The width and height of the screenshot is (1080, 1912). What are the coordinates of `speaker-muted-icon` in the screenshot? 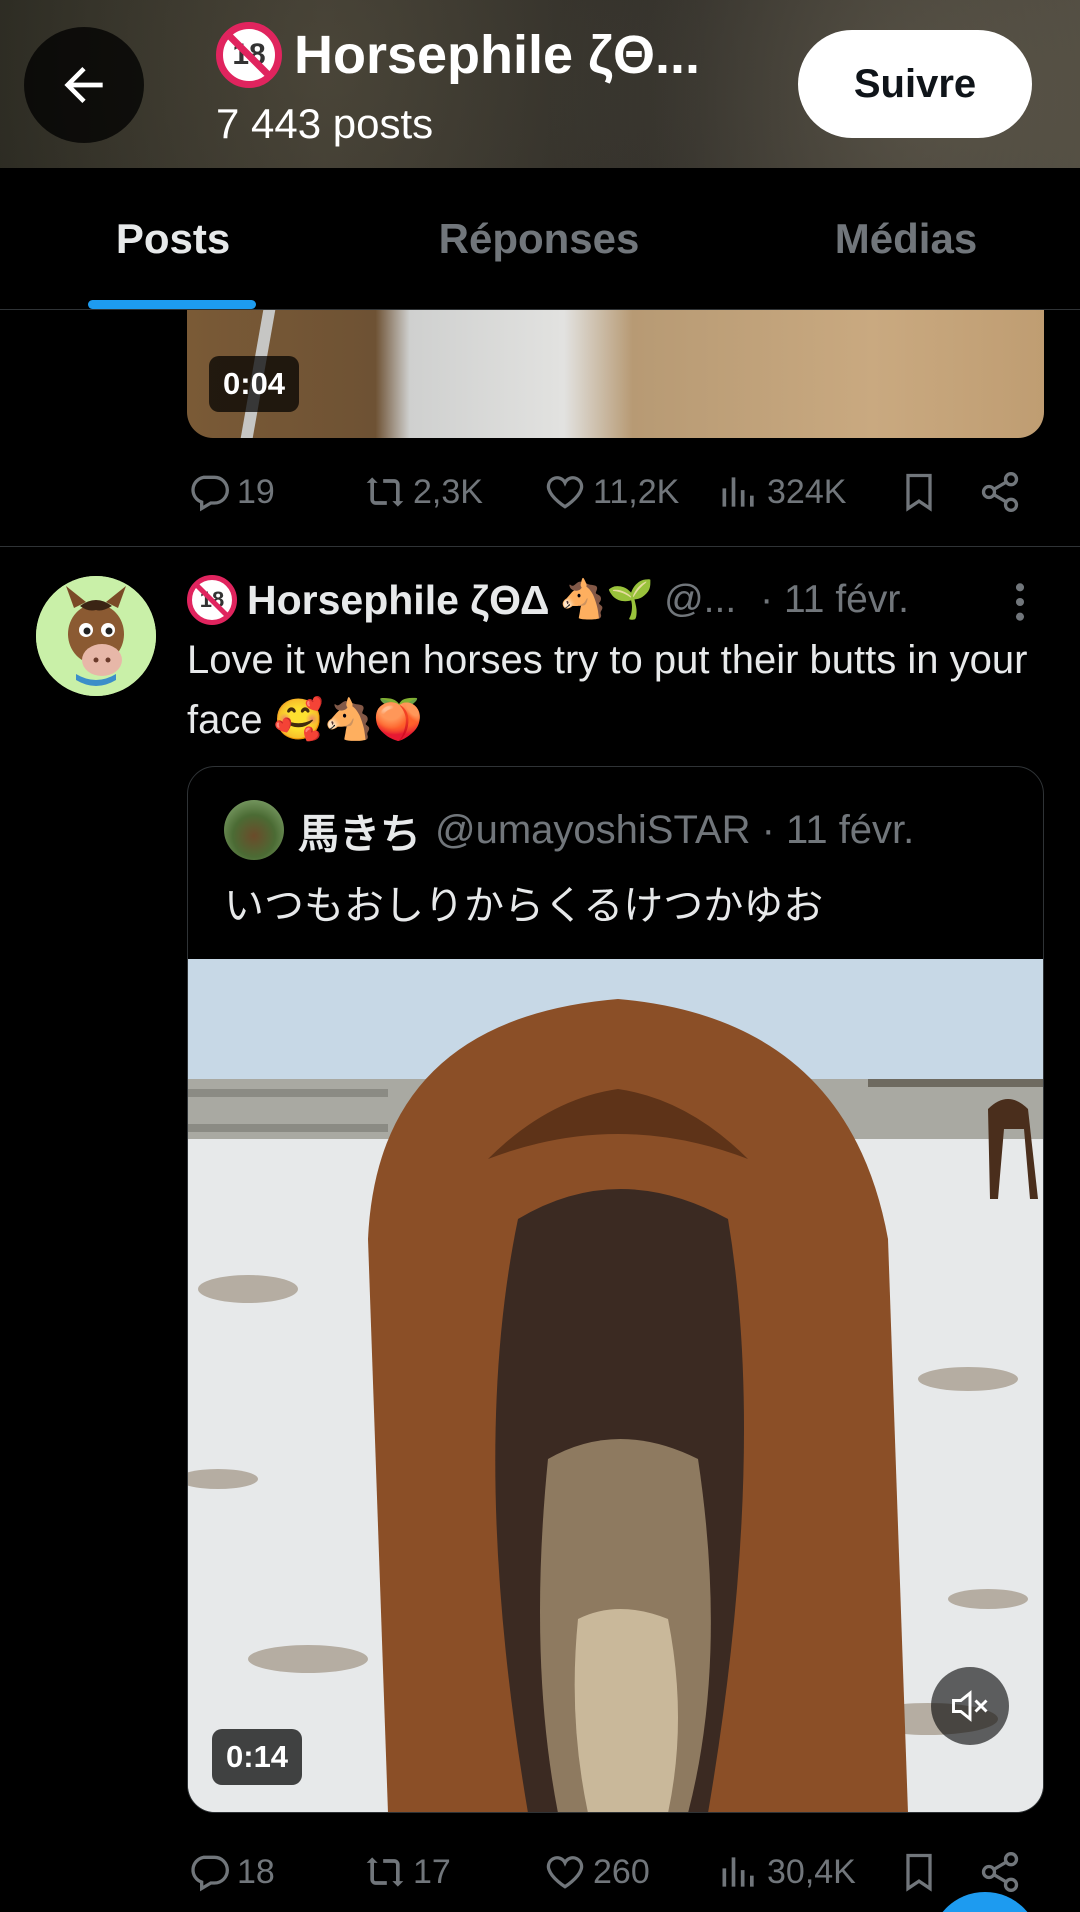 It's located at (970, 1706).